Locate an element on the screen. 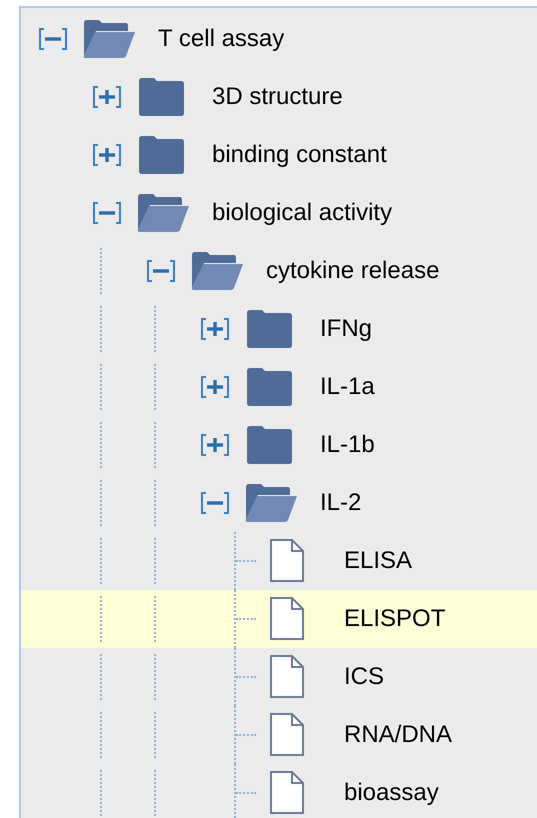 The width and height of the screenshot is (537, 818). tree-row: cytokine release is located at coordinates (279, 271).